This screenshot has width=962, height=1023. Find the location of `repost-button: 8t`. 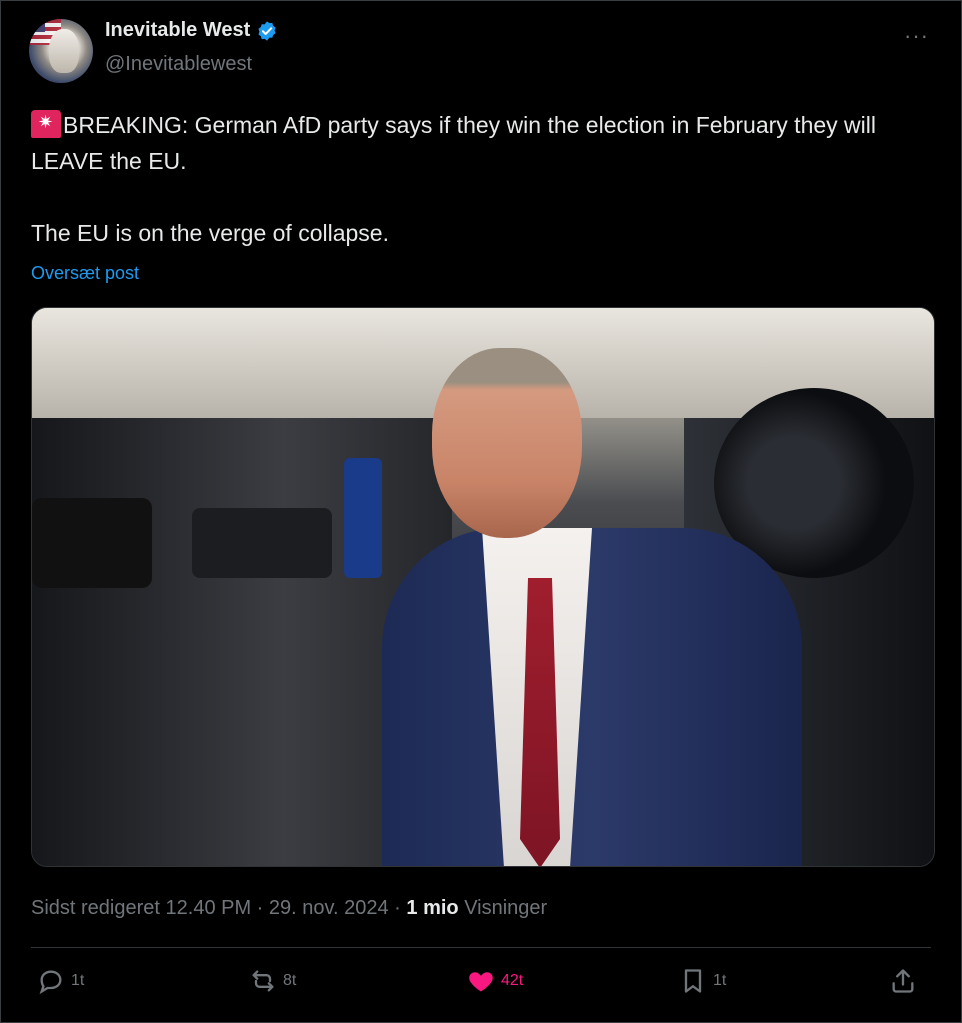

repost-button: 8t is located at coordinates (272, 981).